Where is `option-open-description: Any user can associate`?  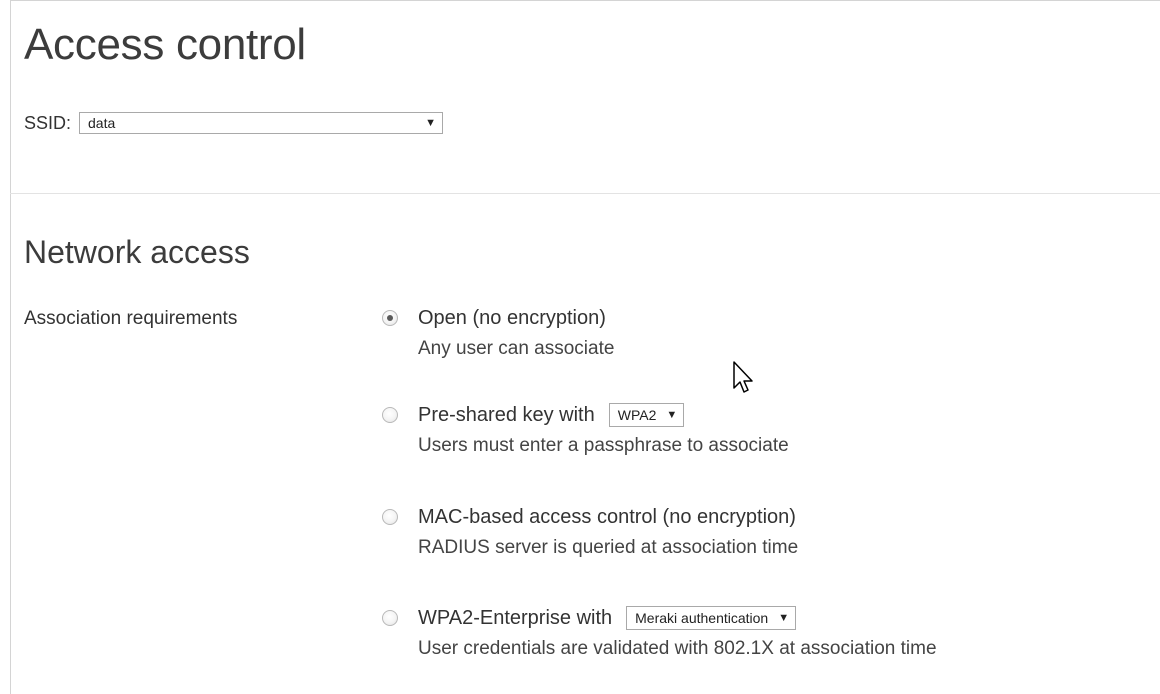
option-open-description: Any user can associate is located at coordinates (516, 348).